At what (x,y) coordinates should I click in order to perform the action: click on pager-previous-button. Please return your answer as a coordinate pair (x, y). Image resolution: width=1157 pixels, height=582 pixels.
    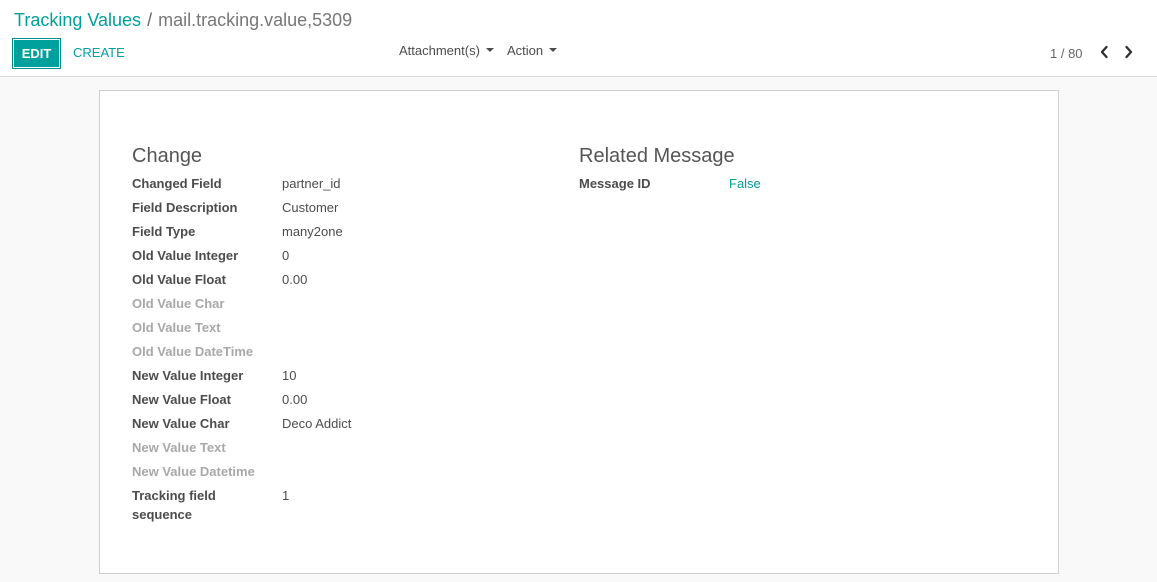
    Looking at the image, I should click on (1104, 52).